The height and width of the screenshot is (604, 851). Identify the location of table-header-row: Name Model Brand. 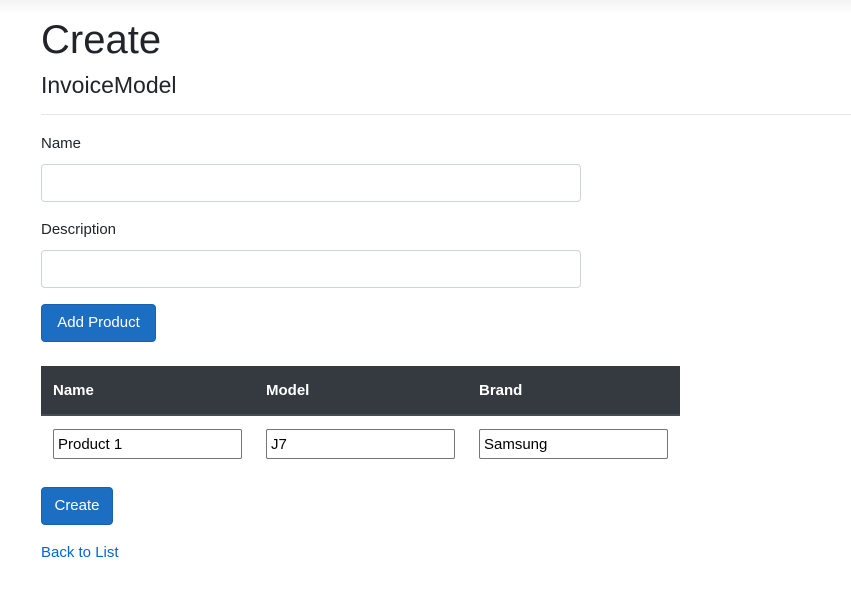
(360, 391).